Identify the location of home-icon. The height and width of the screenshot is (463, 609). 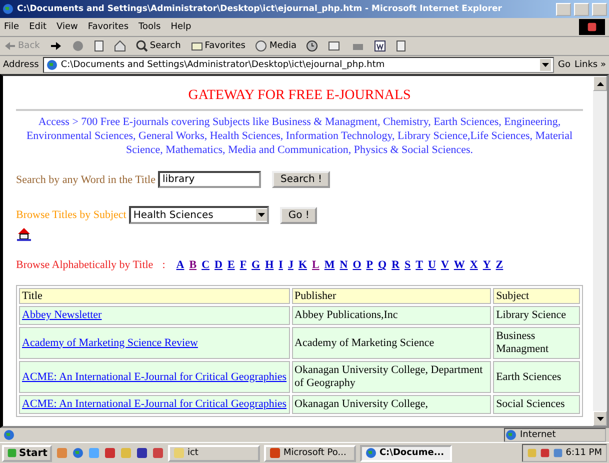
(24, 234).